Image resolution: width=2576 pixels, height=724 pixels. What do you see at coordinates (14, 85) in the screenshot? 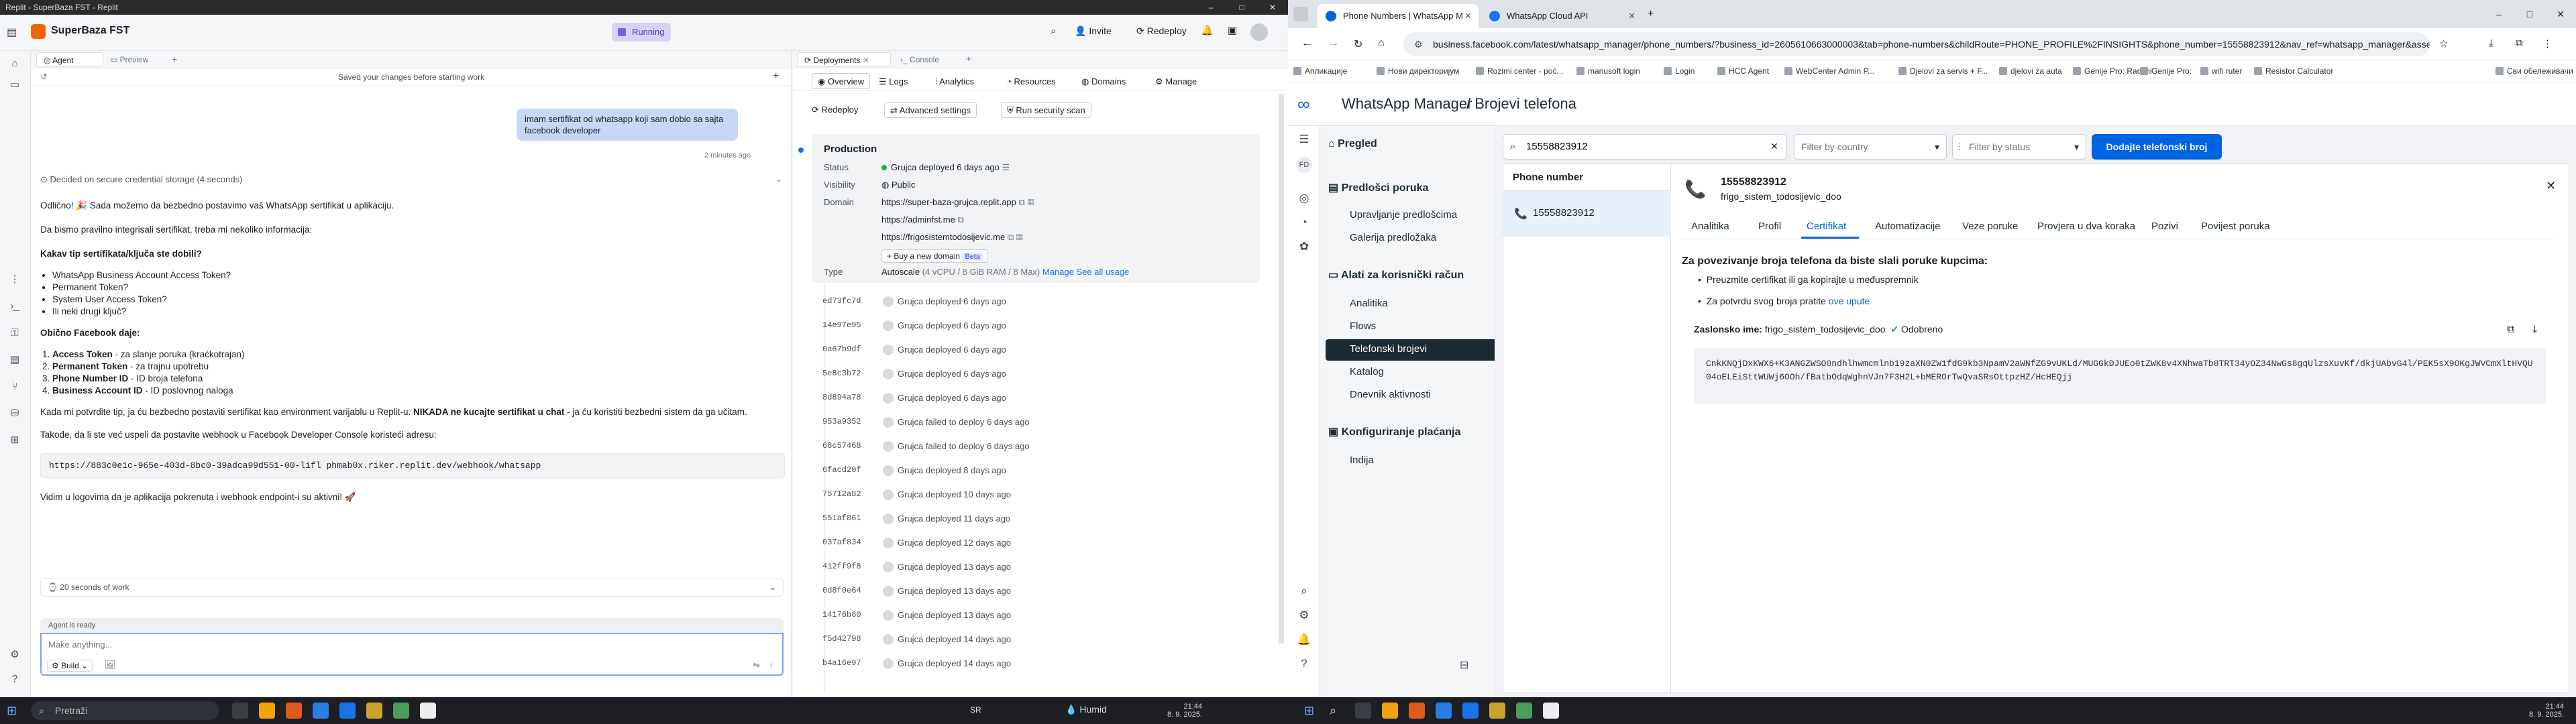
I see `files-icon: ▭` at bounding box center [14, 85].